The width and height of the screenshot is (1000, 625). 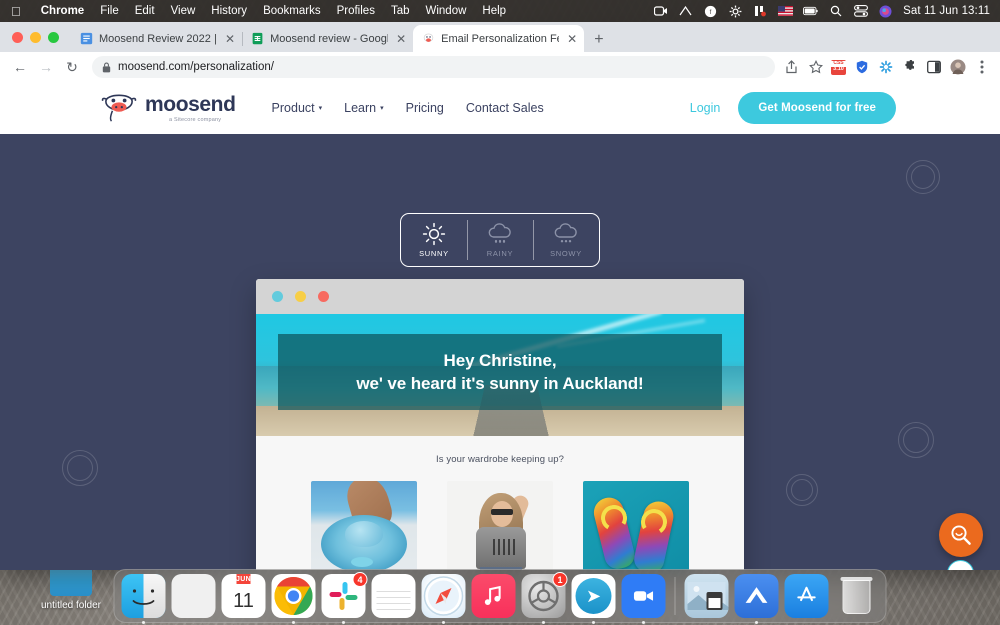 I want to click on dock-app-finder, so click(x=143, y=599).